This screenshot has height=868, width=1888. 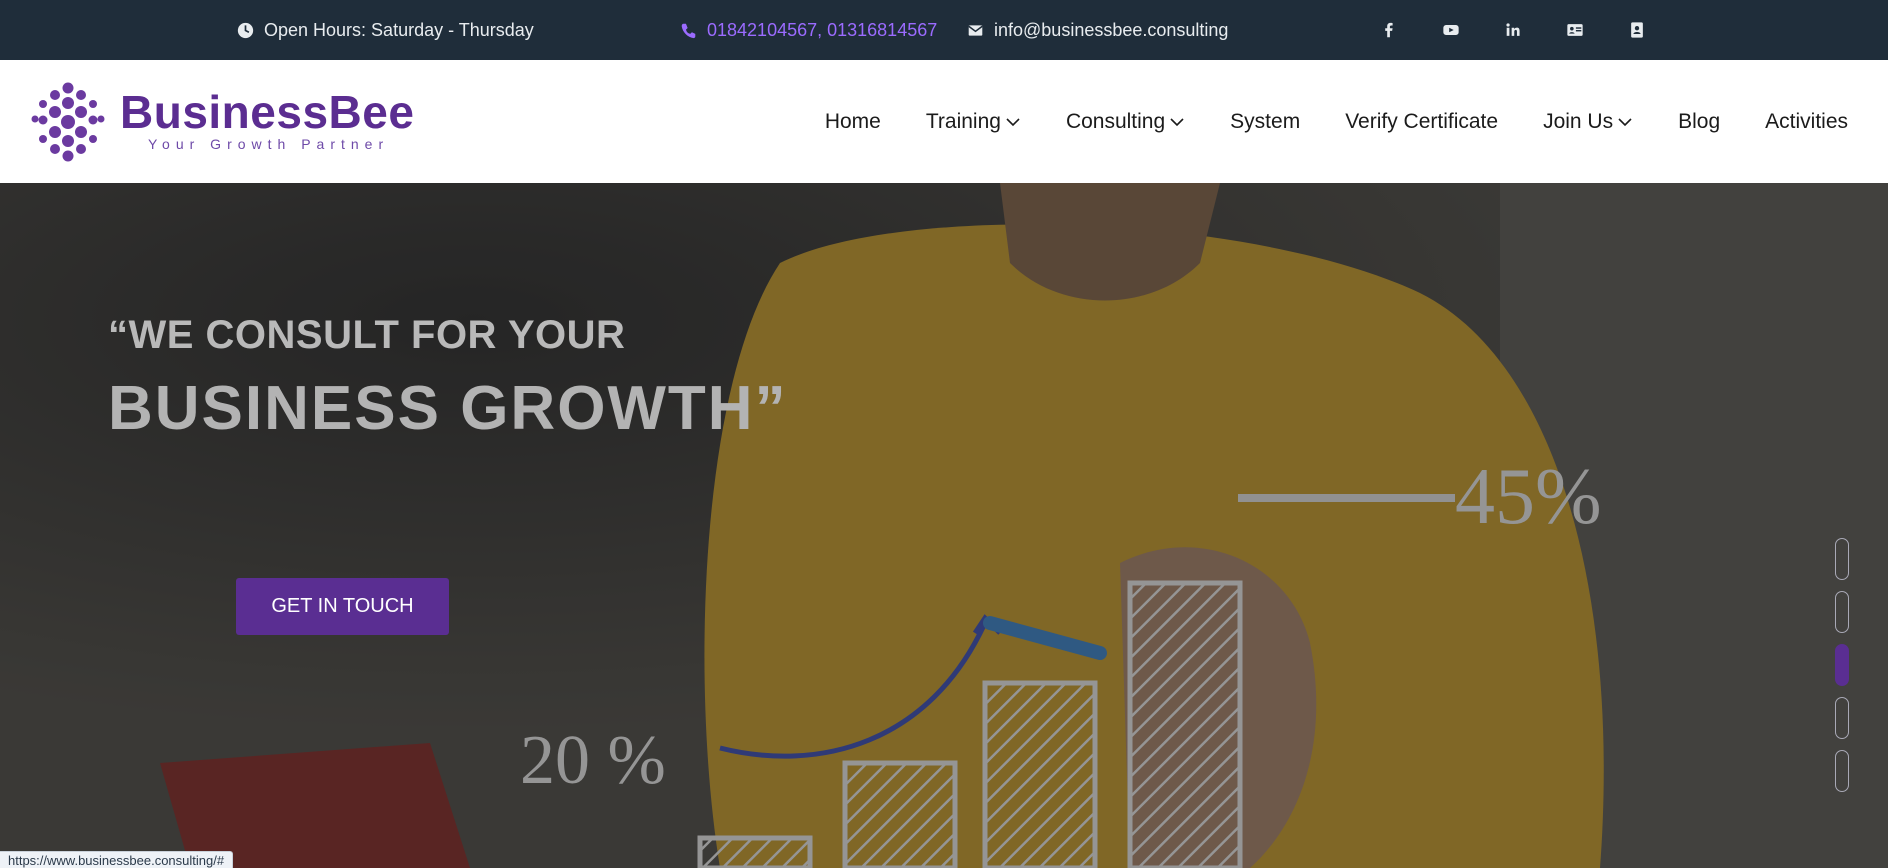 I want to click on nav-activities-label: Activities, so click(x=1806, y=121).